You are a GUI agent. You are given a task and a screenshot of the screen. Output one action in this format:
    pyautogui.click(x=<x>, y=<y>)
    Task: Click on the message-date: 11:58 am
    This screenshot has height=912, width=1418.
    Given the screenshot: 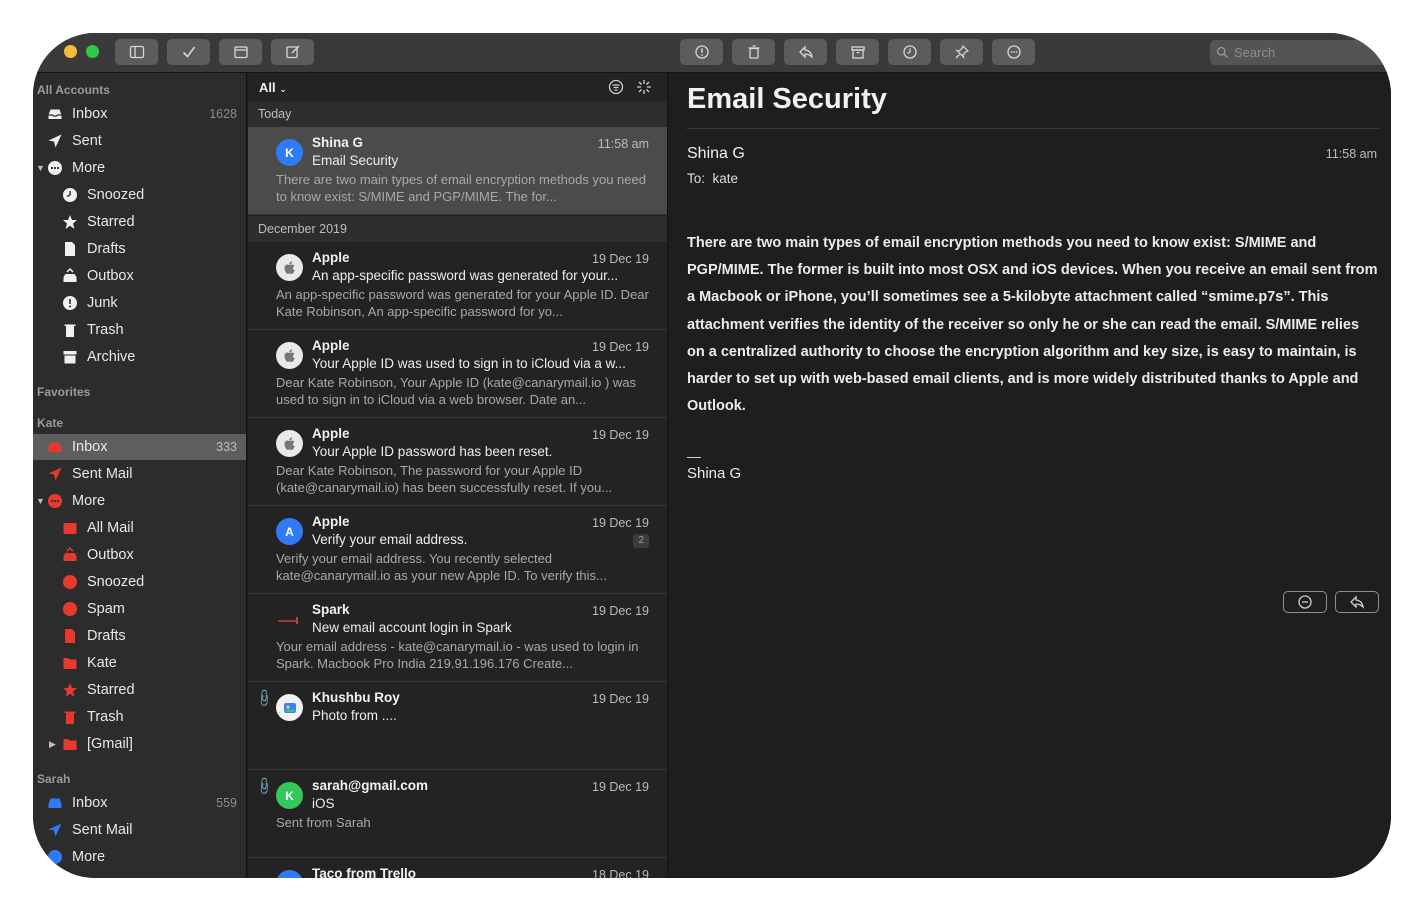 What is the action you would take?
    pyautogui.click(x=623, y=144)
    